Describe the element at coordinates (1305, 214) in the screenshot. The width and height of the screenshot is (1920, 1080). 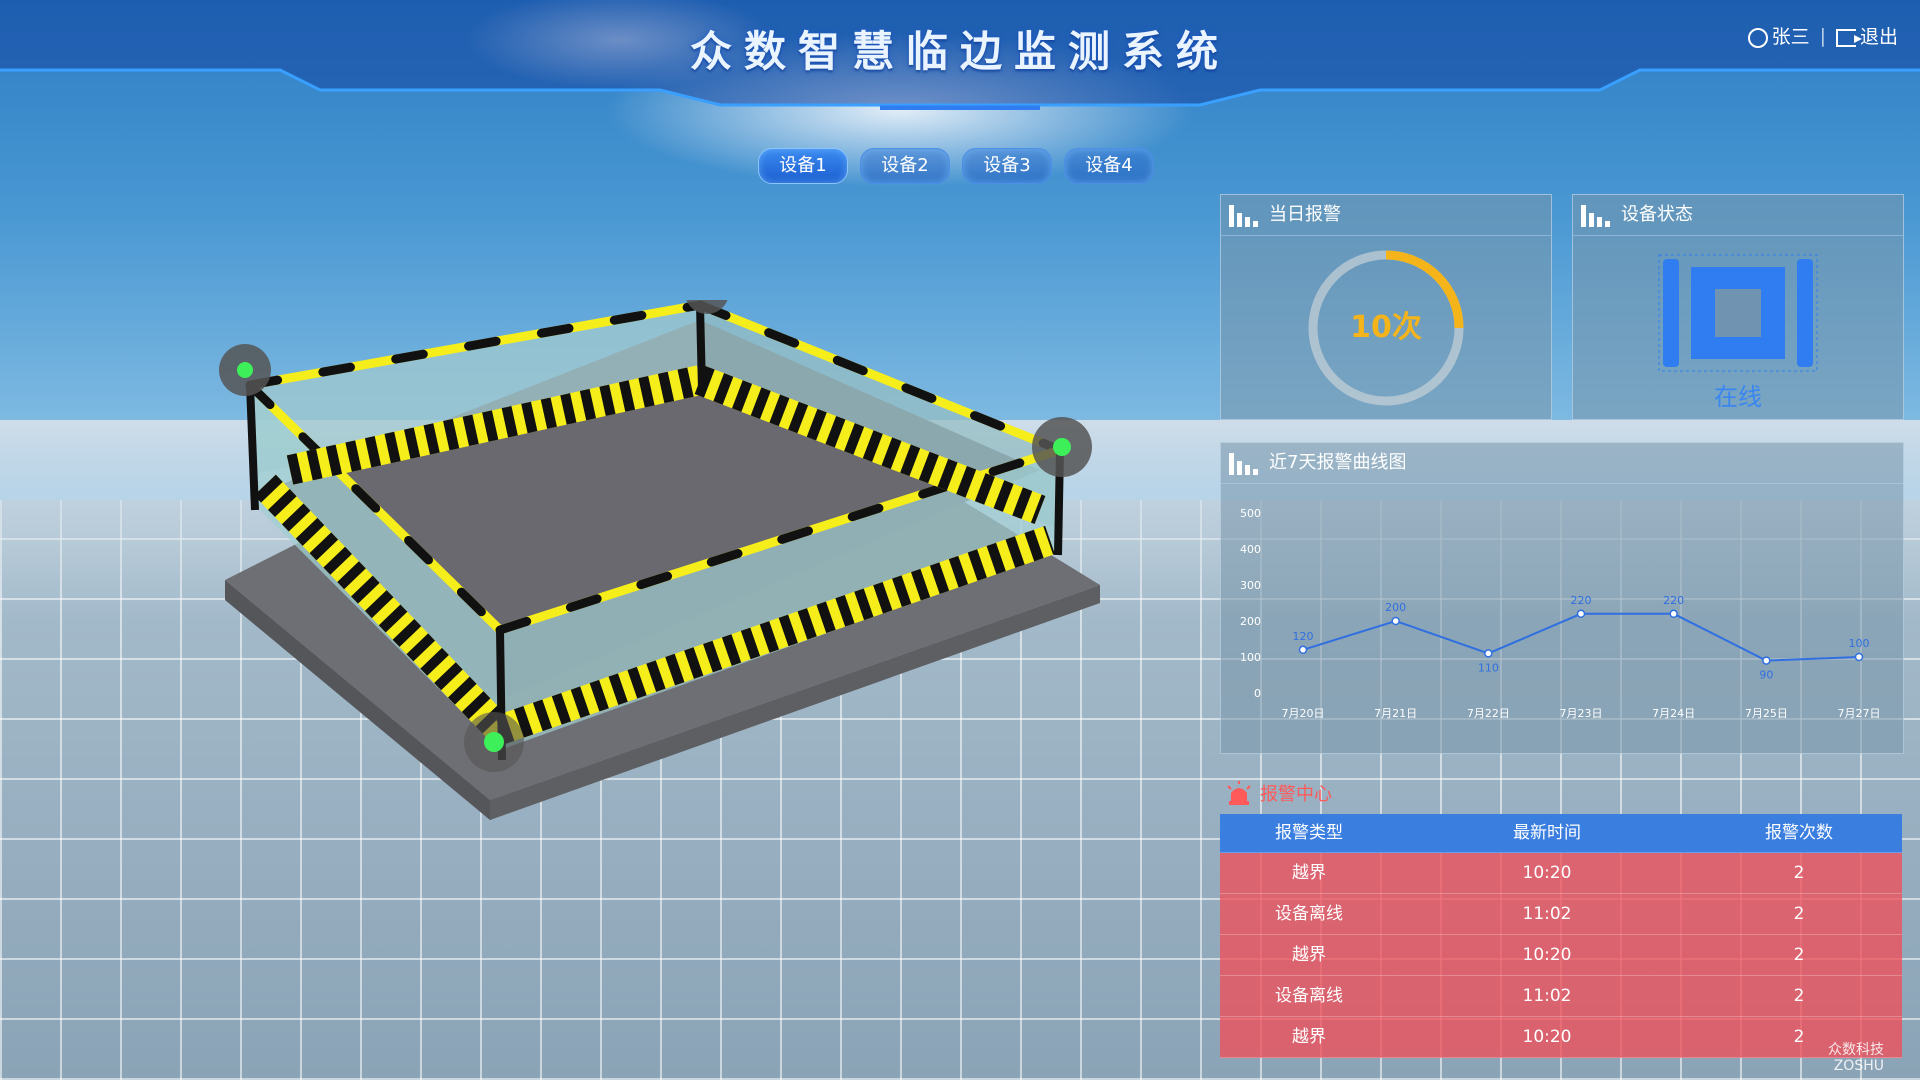
I see `daily-alarm-title: 当日报警` at that location.